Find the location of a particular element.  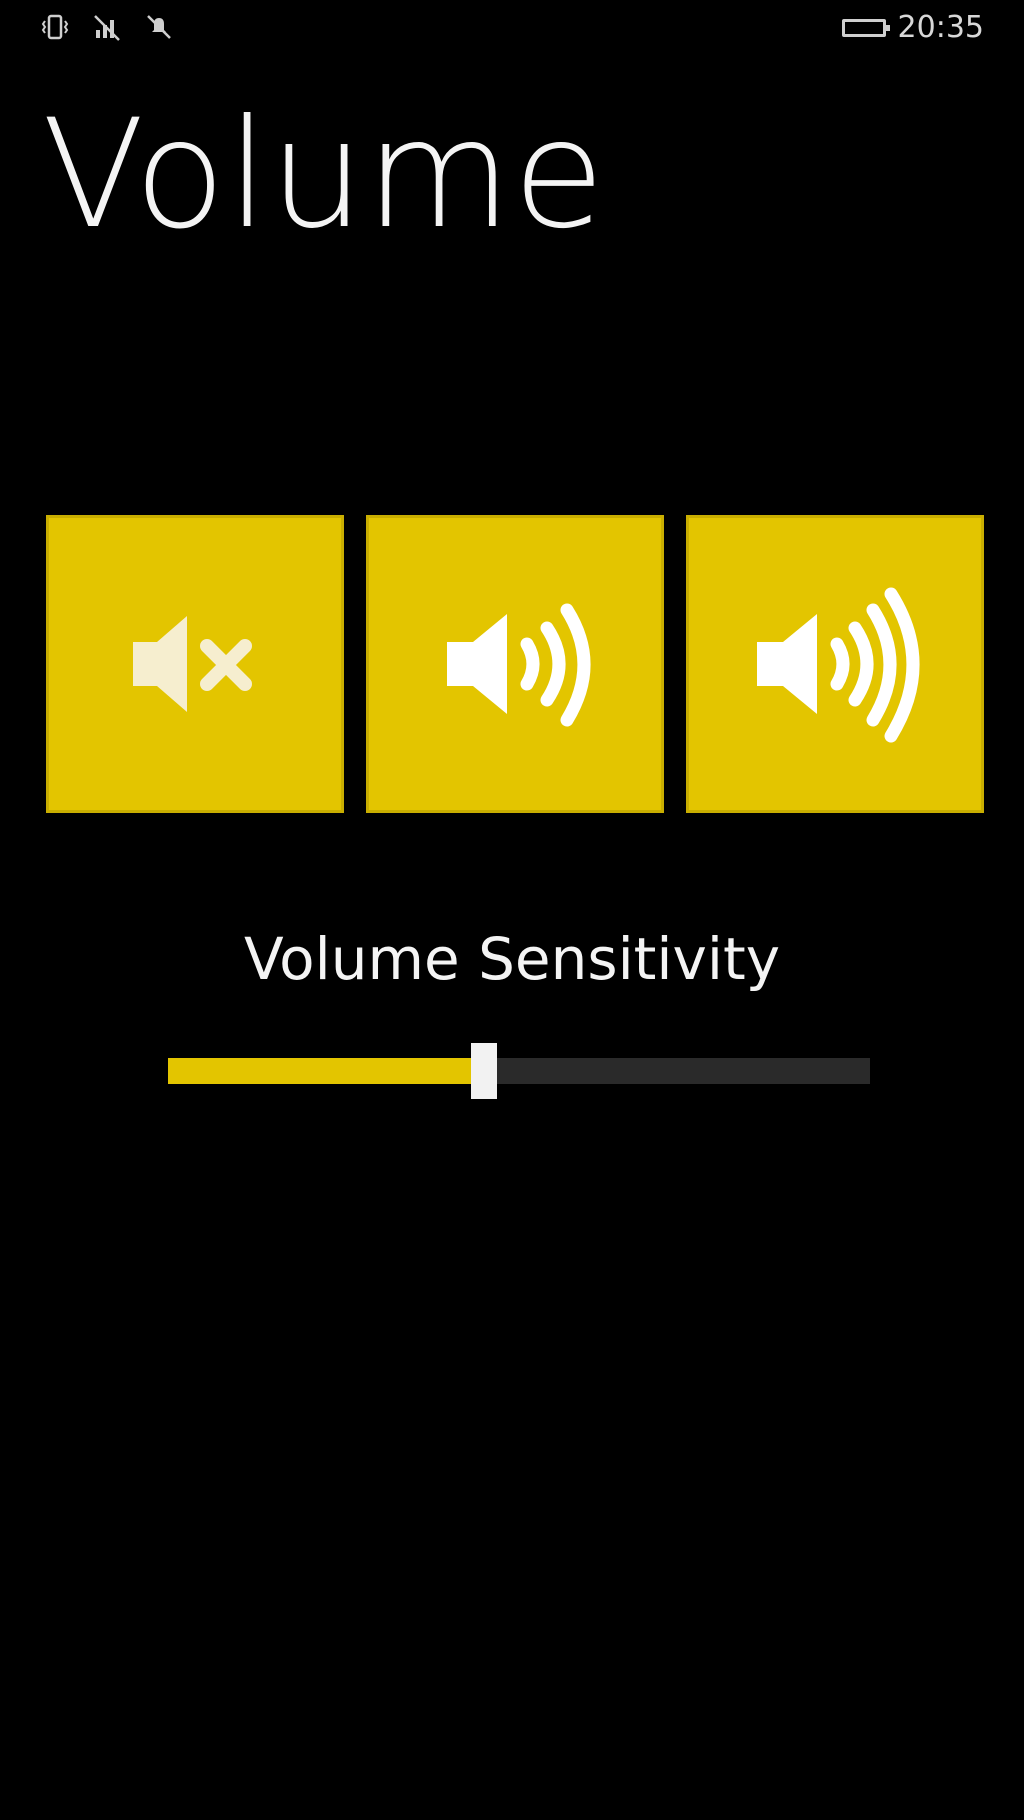

quiet-hours-icon is located at coordinates (159, 27).